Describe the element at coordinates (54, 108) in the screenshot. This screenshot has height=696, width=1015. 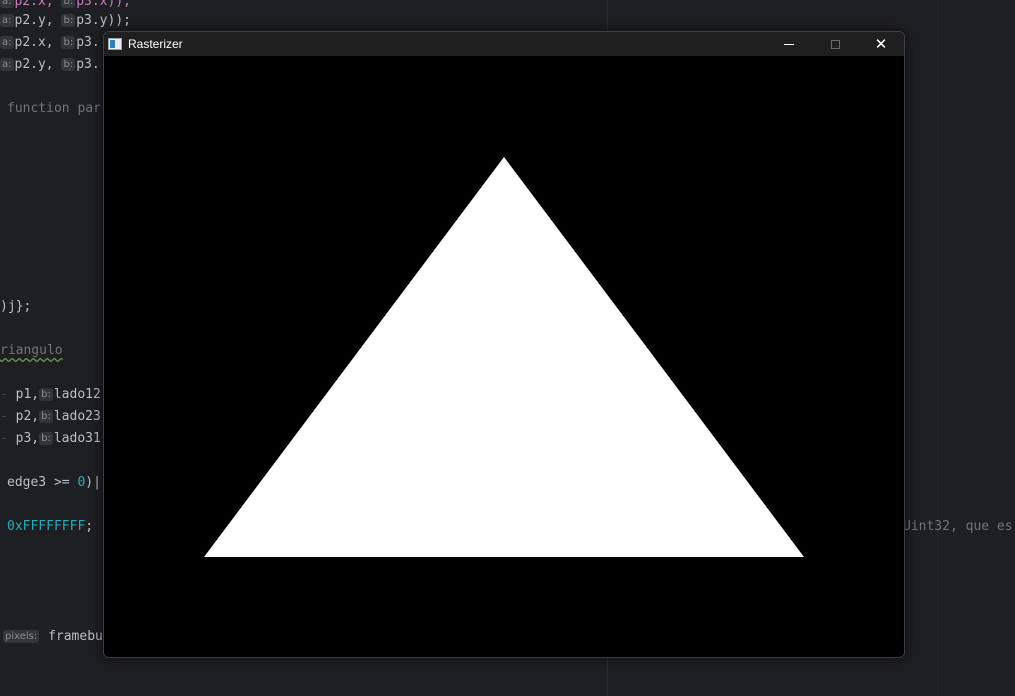
I see `code-line: function par` at that location.